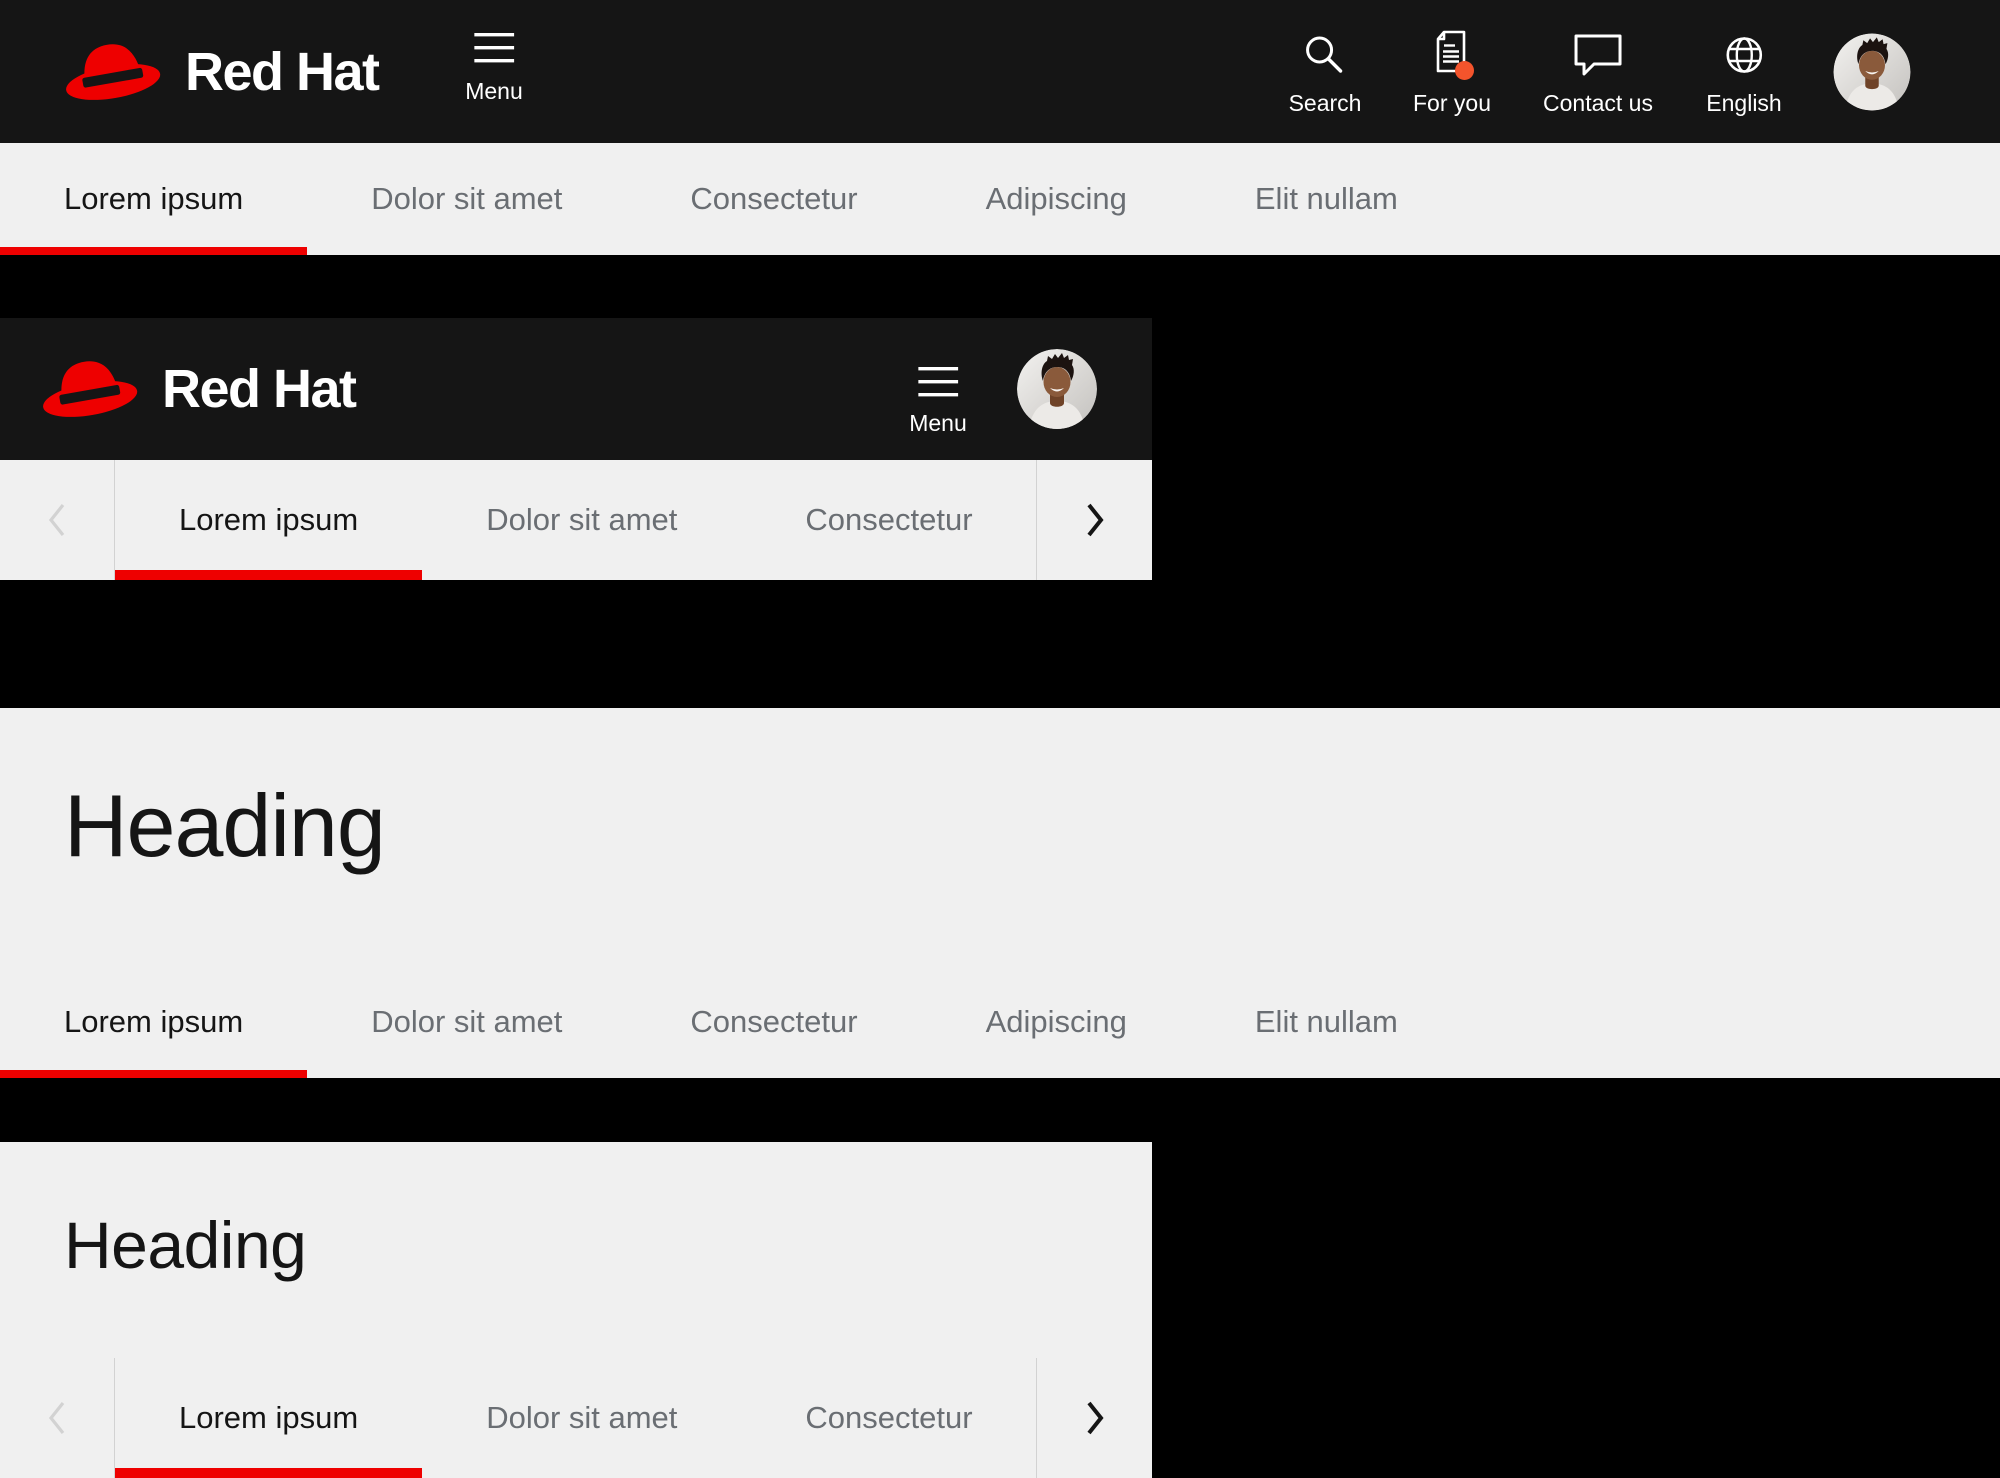  I want to click on page-heading-desktop: Heading, so click(225, 825).